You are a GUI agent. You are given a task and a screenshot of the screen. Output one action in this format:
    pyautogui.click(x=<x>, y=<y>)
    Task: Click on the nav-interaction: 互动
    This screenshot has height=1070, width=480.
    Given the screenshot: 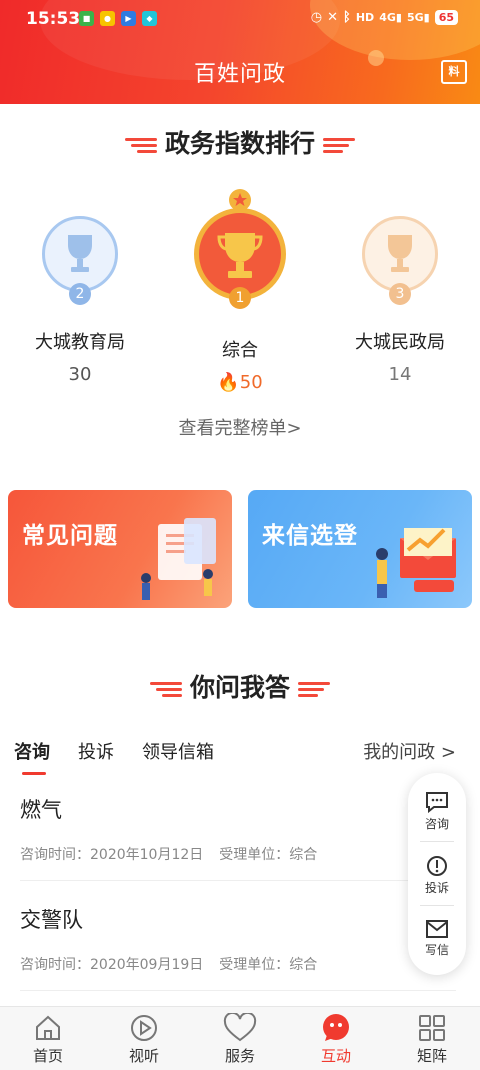 What is the action you would take?
    pyautogui.click(x=336, y=1039)
    